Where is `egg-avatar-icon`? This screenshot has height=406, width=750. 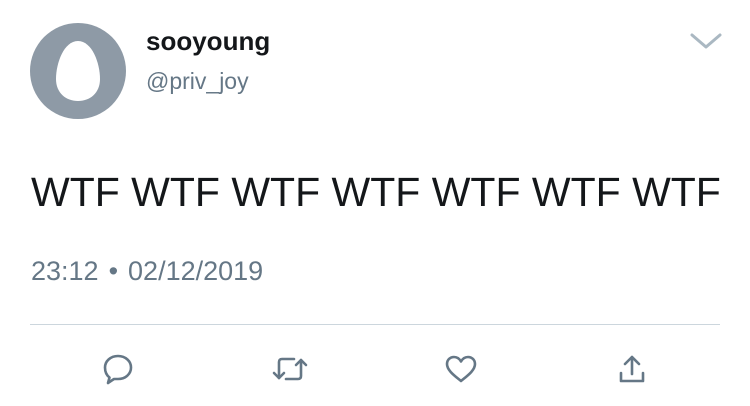
egg-avatar-icon is located at coordinates (78, 71).